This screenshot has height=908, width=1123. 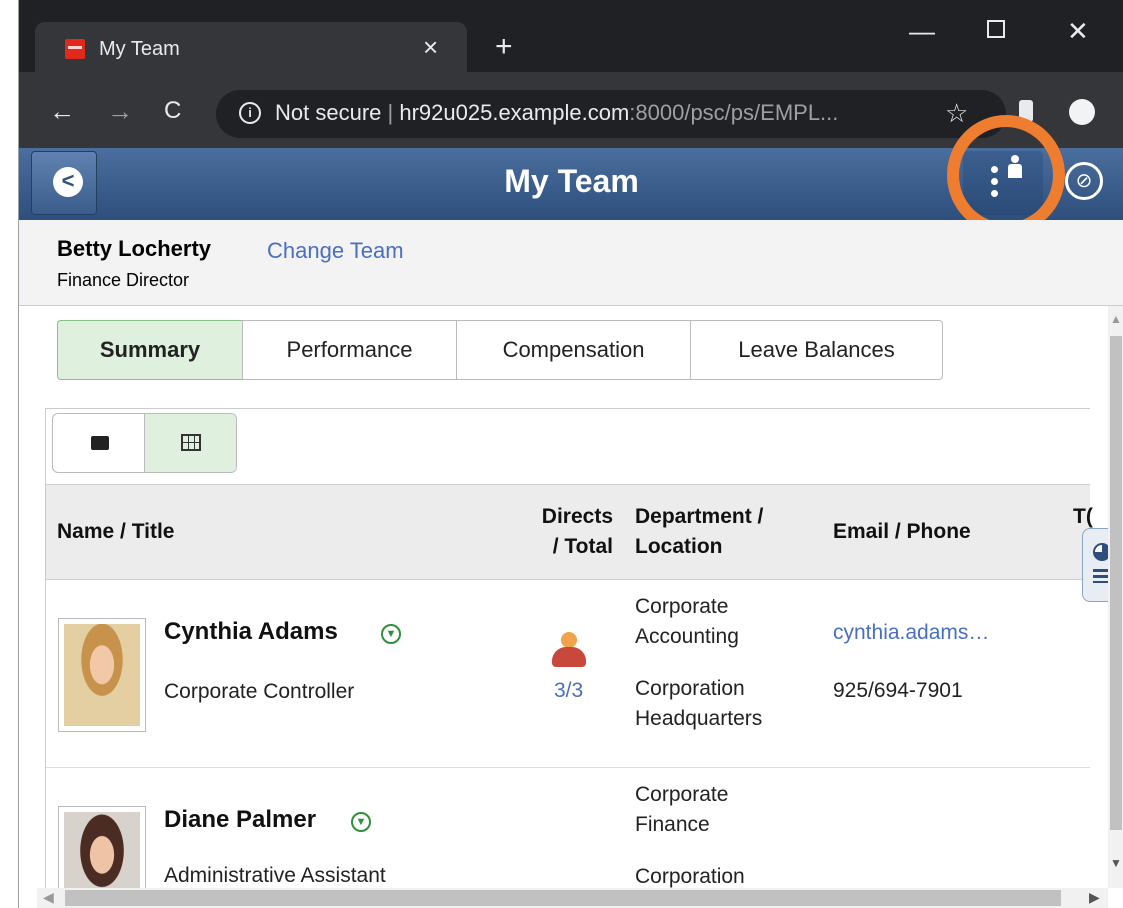 I want to click on profile-avatar, so click(x=1082, y=112).